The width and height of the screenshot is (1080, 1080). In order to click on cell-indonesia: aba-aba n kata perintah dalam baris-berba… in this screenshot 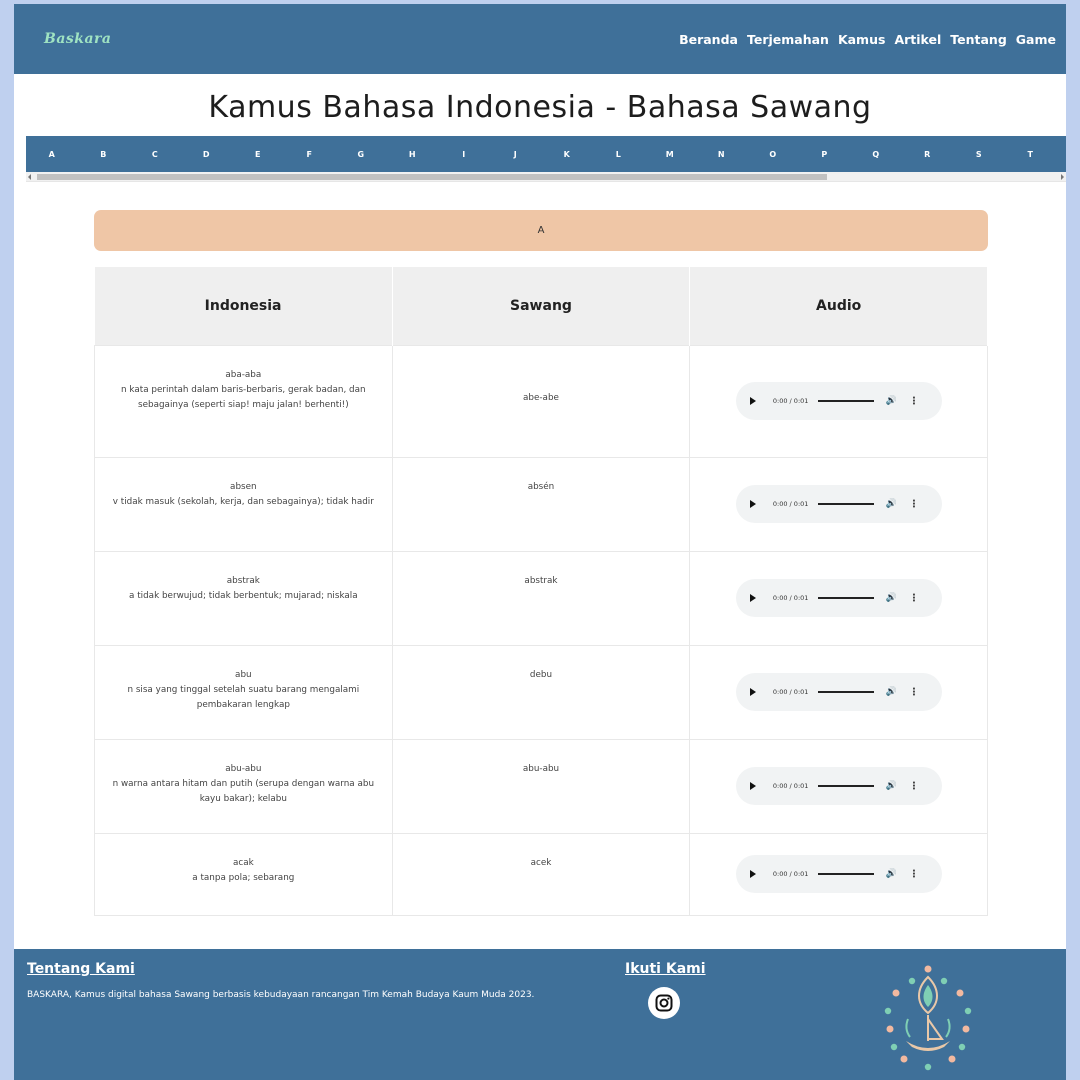, I will do `click(243, 401)`.